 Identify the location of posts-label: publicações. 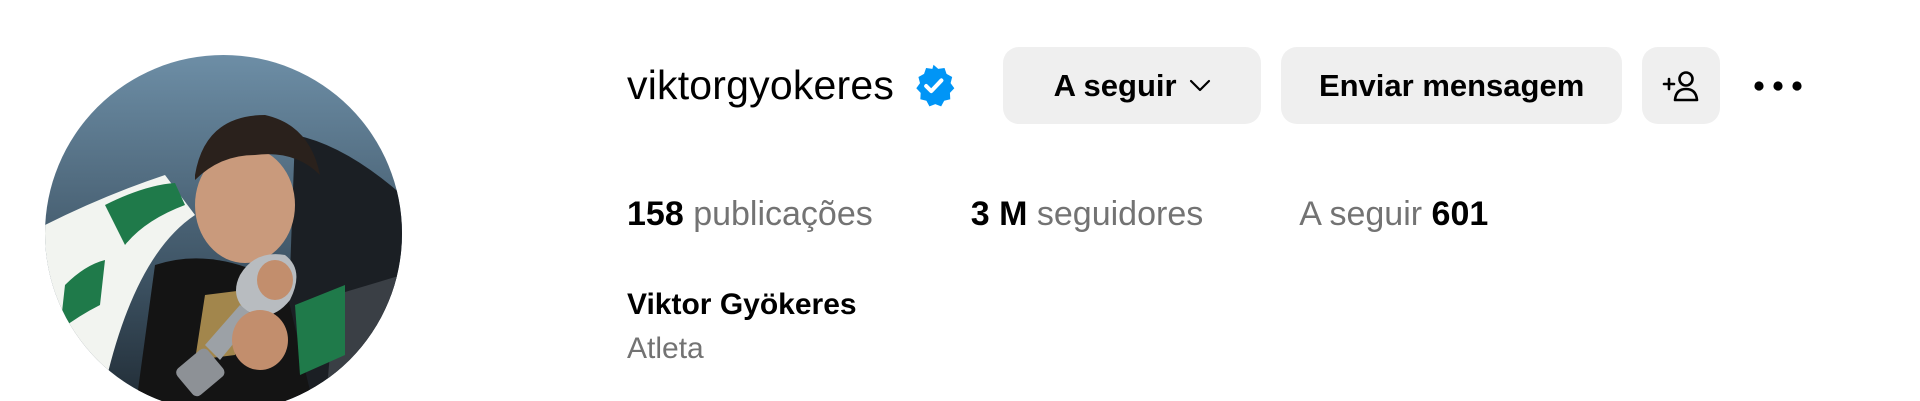
(783, 214).